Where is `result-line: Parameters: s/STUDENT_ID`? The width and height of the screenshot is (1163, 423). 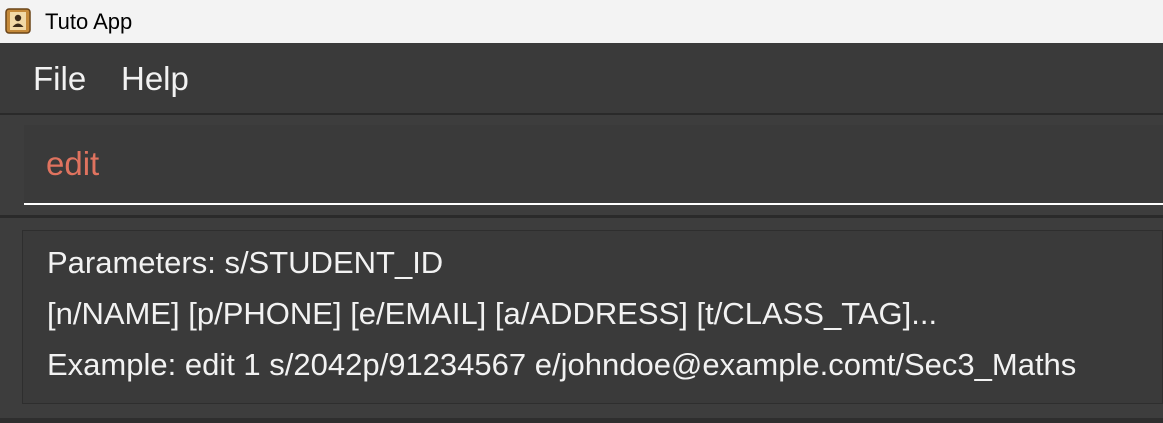
result-line: Parameters: s/STUDENT_ID is located at coordinates (245, 262).